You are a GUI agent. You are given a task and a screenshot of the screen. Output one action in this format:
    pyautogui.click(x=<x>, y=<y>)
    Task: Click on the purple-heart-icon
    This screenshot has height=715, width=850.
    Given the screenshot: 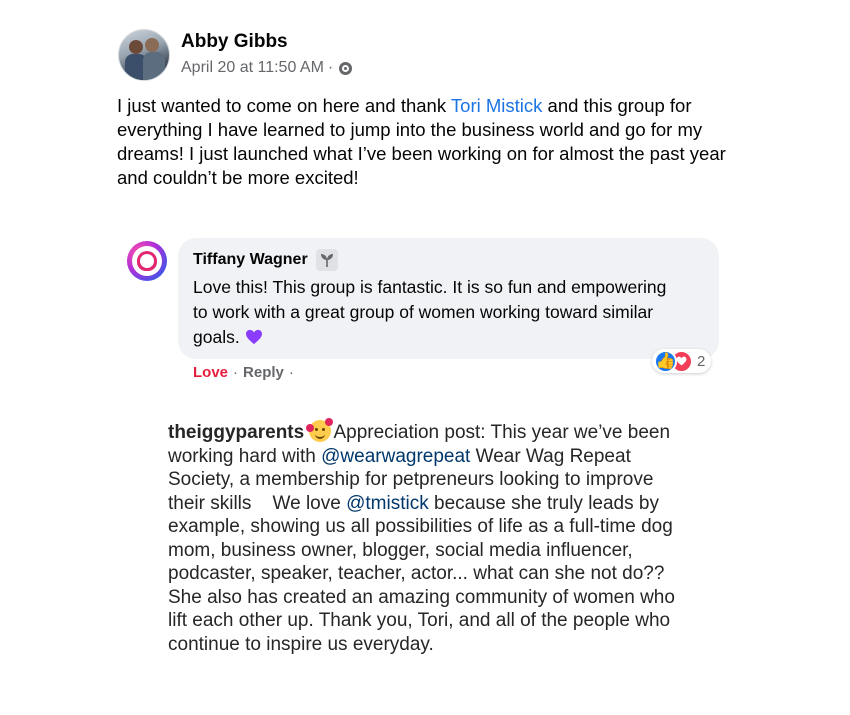 What is the action you would take?
    pyautogui.click(x=253, y=337)
    